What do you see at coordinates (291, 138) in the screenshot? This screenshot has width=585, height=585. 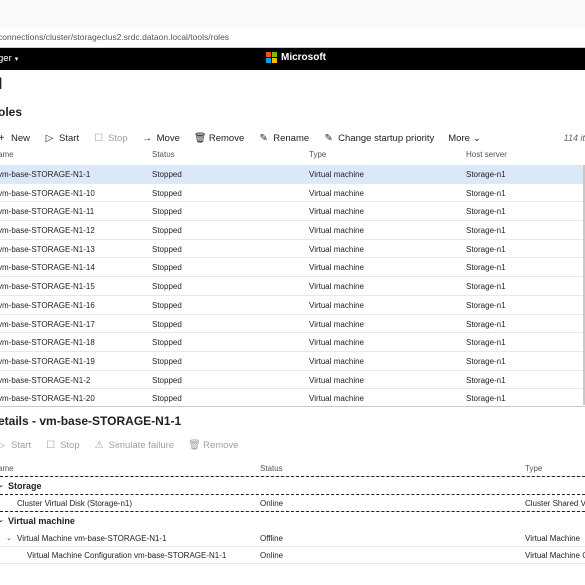 I see `toolbar-button-label: Rename` at bounding box center [291, 138].